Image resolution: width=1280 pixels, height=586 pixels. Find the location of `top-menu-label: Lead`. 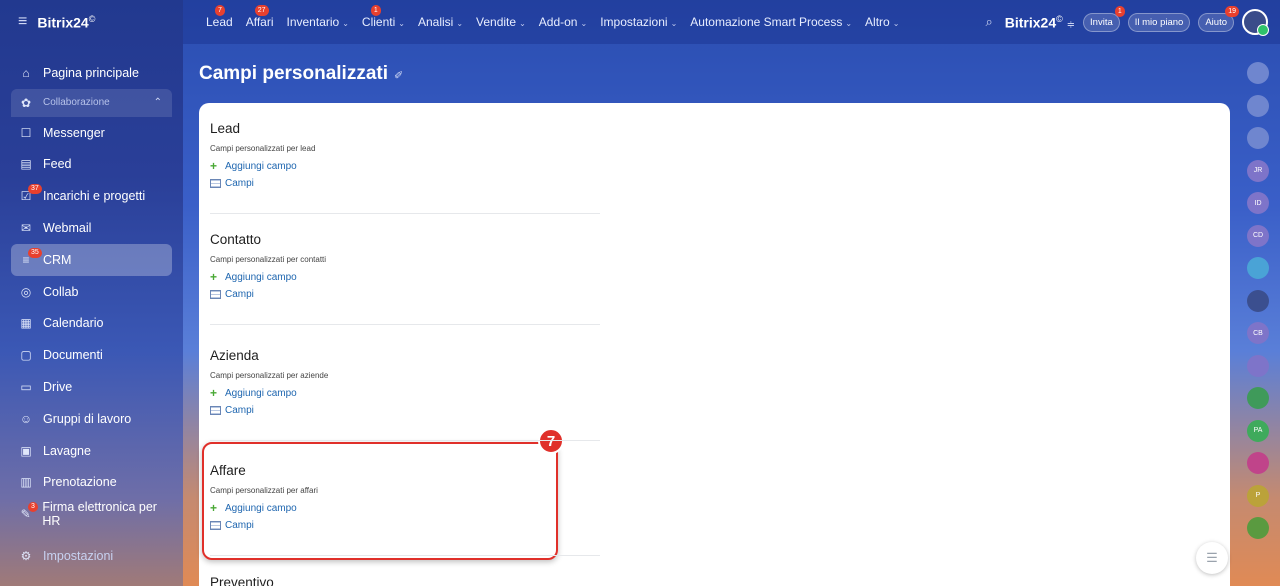

top-menu-label: Lead is located at coordinates (219, 22).